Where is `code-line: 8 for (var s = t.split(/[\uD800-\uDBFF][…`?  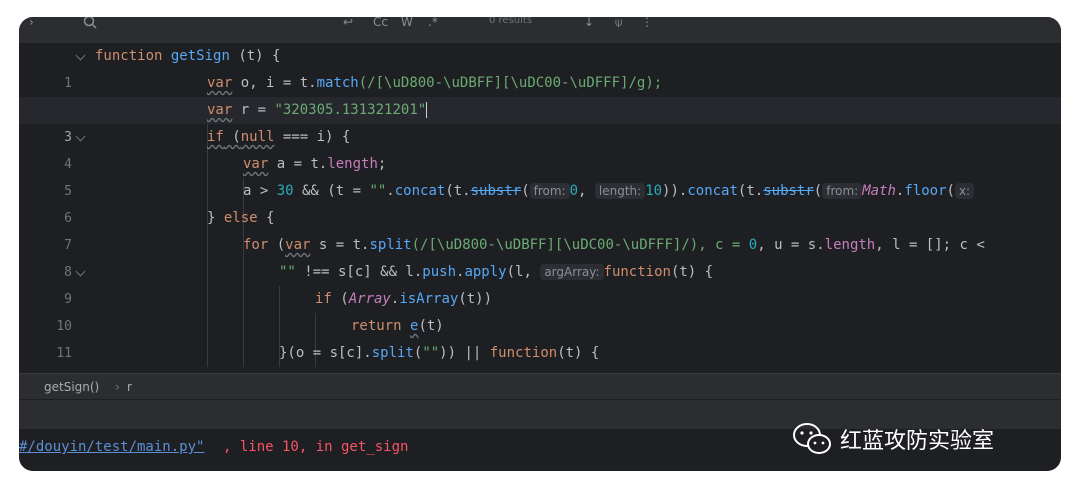 code-line: 8 for (var s = t.split(/[\uD800-\uDBFF][… is located at coordinates (540, 256).